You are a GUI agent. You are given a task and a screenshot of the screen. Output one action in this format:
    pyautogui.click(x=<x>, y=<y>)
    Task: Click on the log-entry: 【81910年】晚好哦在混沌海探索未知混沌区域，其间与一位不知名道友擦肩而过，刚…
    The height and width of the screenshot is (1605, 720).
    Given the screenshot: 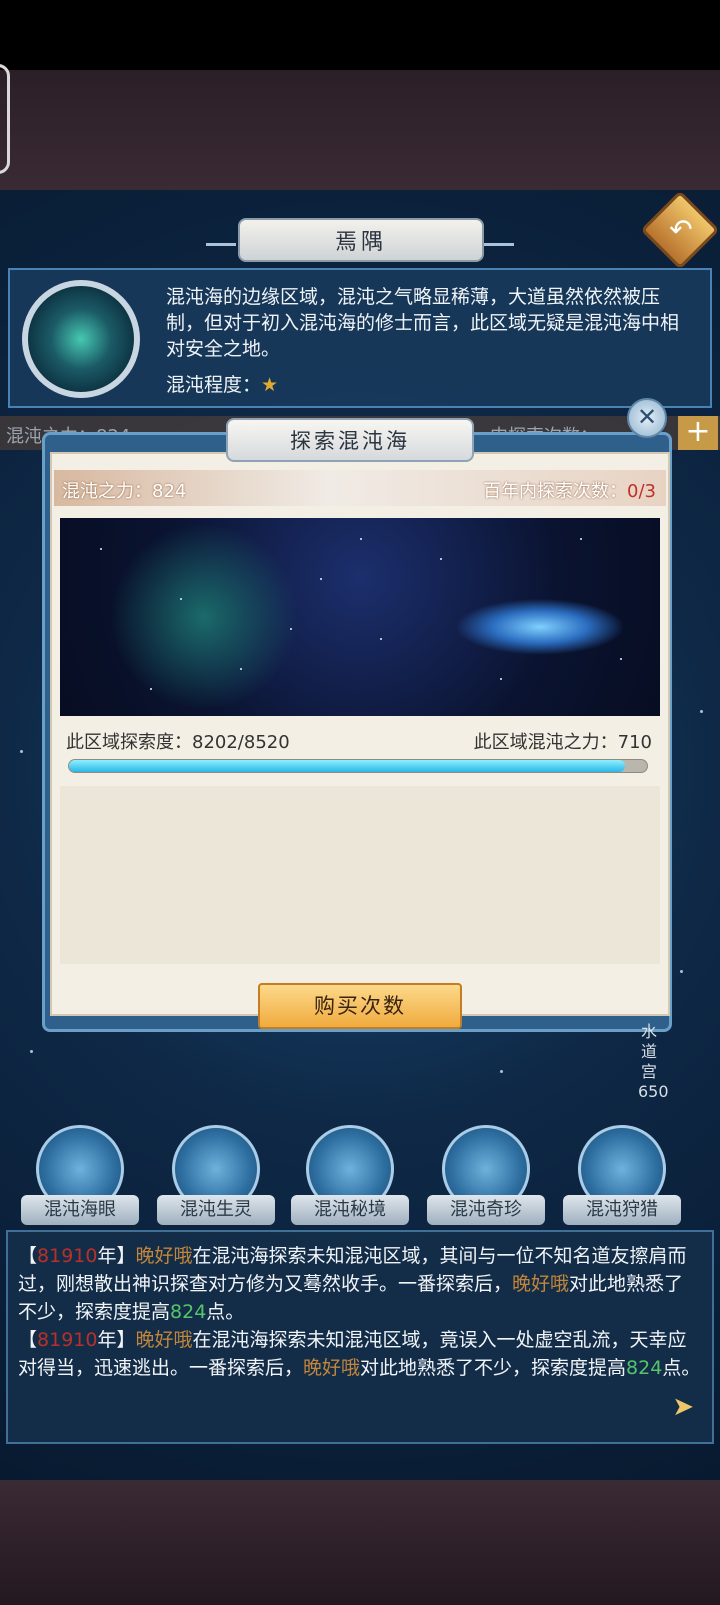 What is the action you would take?
    pyautogui.click(x=360, y=1284)
    